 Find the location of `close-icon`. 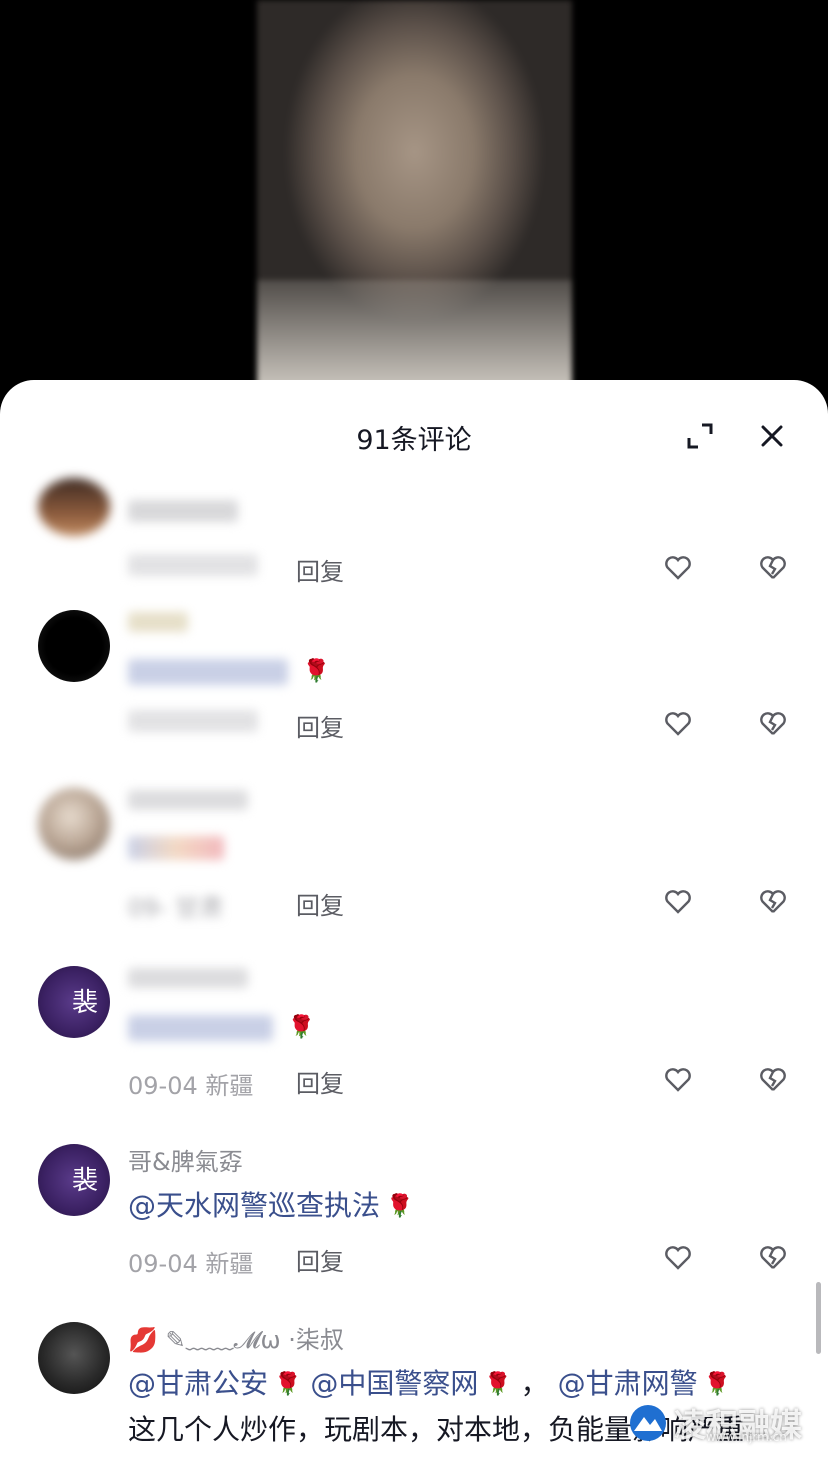

close-icon is located at coordinates (772, 436).